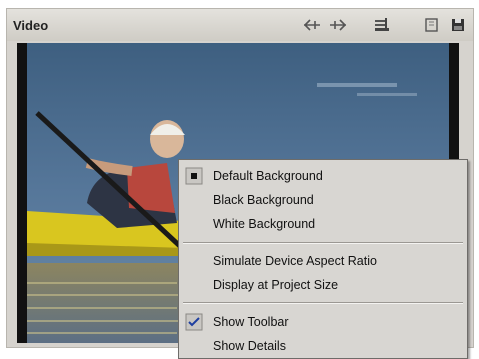 This screenshot has height=359, width=479. I want to click on menu-item-show-details: Show Details, so click(323, 346).